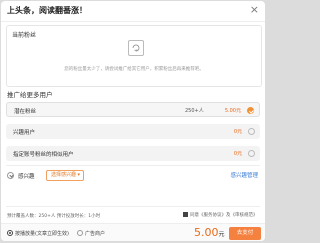 This screenshot has height=243, width=320. What do you see at coordinates (221, 234) in the screenshot?
I see `total-unit: 元` at bounding box center [221, 234].